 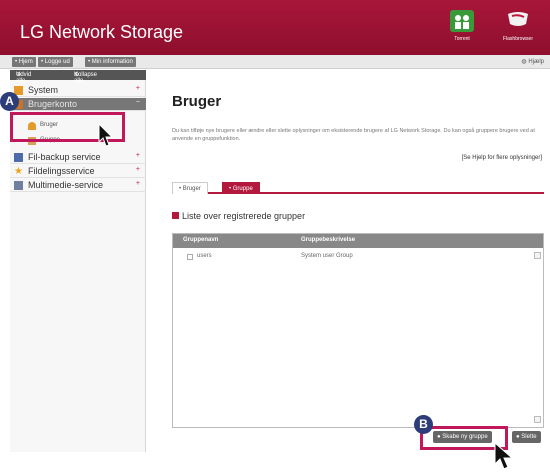 What do you see at coordinates (18, 157) in the screenshot?
I see `backup-icon` at bounding box center [18, 157].